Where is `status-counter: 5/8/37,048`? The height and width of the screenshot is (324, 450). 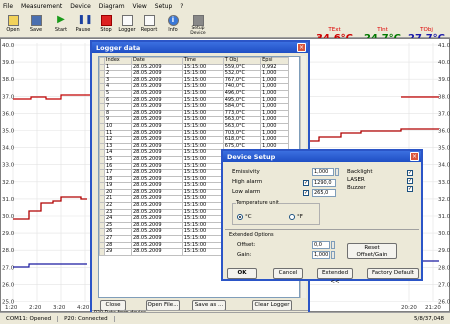 status-counter: 5/8/37,048 is located at coordinates (429, 318).